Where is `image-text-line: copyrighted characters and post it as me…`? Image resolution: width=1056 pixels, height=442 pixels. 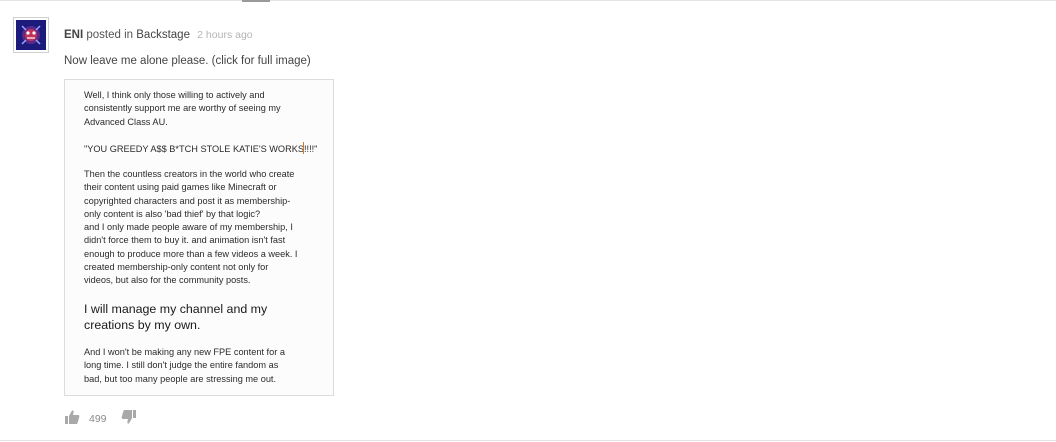
image-text-line: copyrighted characters and post it as me… is located at coordinates (187, 200).